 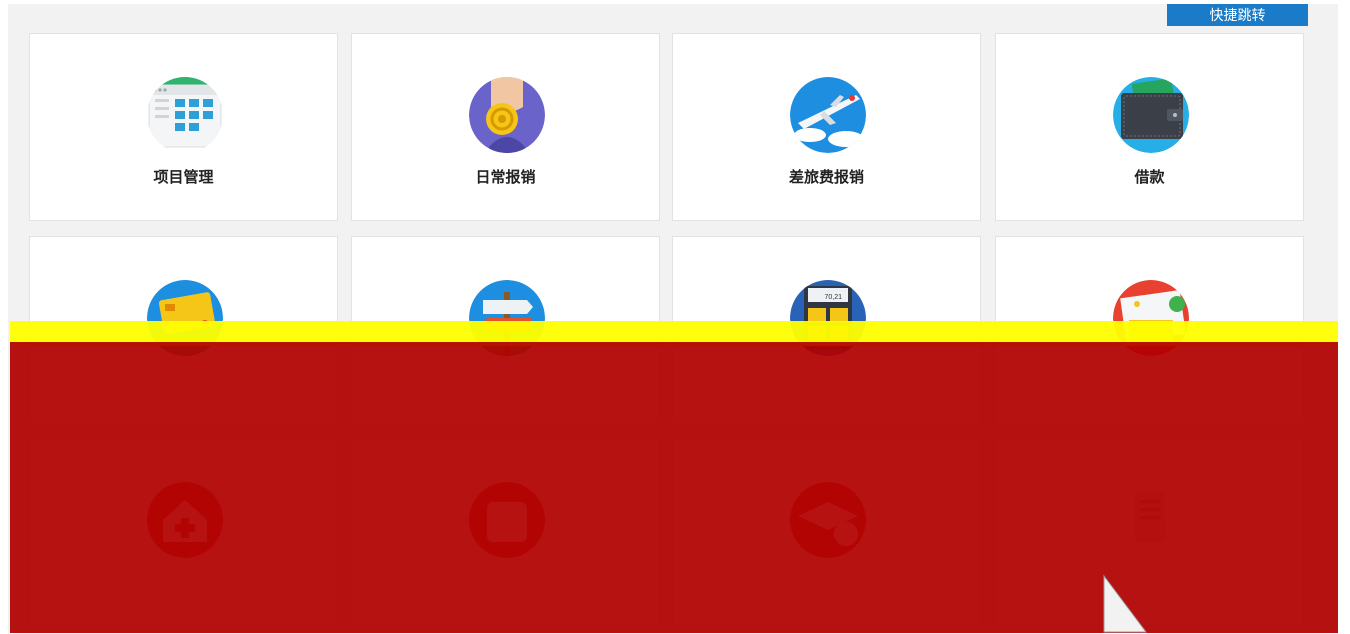 I want to click on airplane-icon, so click(x=828, y=115).